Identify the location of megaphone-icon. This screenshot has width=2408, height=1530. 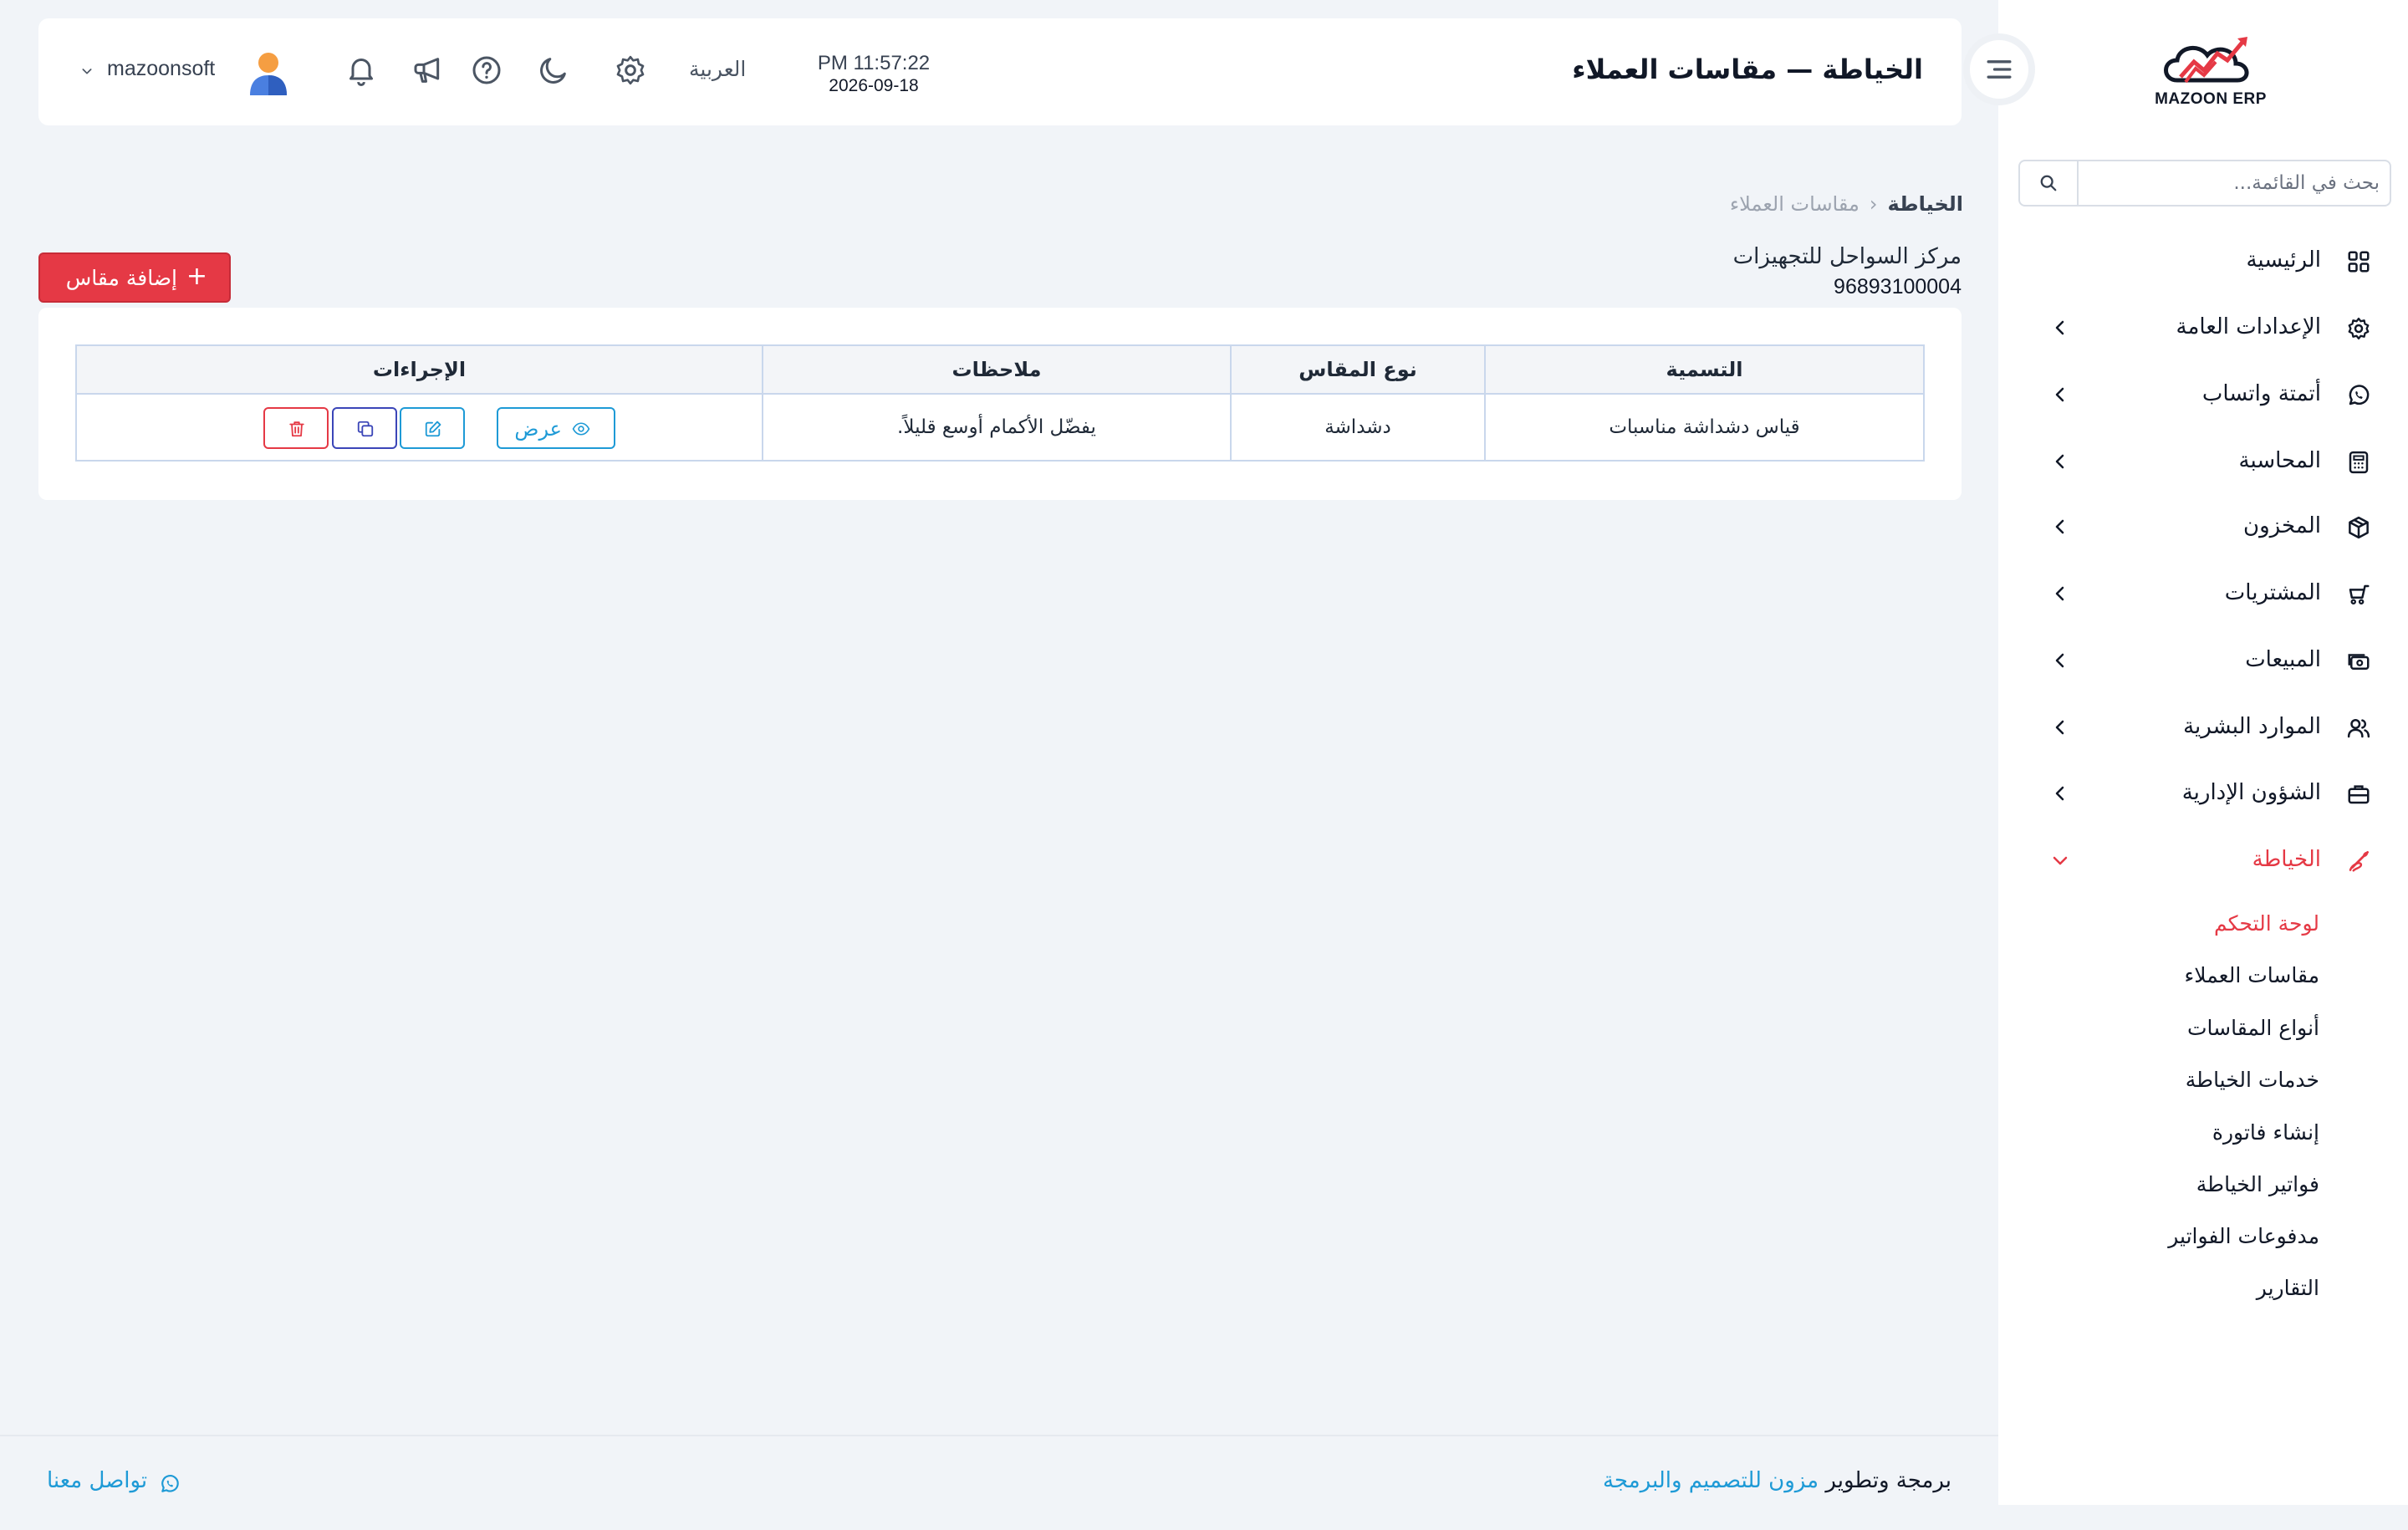
(428, 70).